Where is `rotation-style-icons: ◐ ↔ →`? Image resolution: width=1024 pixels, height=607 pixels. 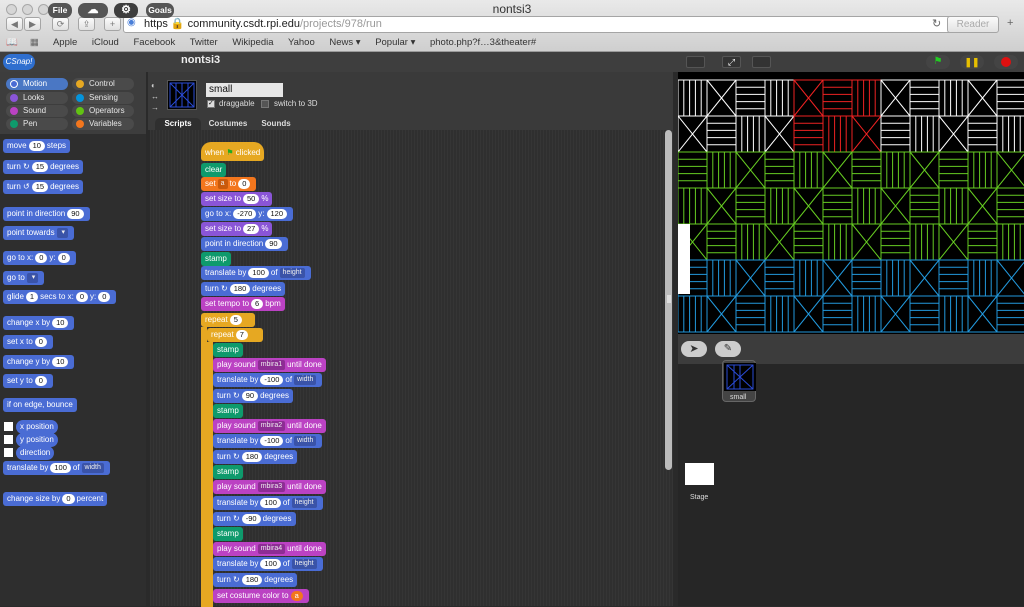
rotation-style-icons: ◐ ↔ → is located at coordinates (155, 96).